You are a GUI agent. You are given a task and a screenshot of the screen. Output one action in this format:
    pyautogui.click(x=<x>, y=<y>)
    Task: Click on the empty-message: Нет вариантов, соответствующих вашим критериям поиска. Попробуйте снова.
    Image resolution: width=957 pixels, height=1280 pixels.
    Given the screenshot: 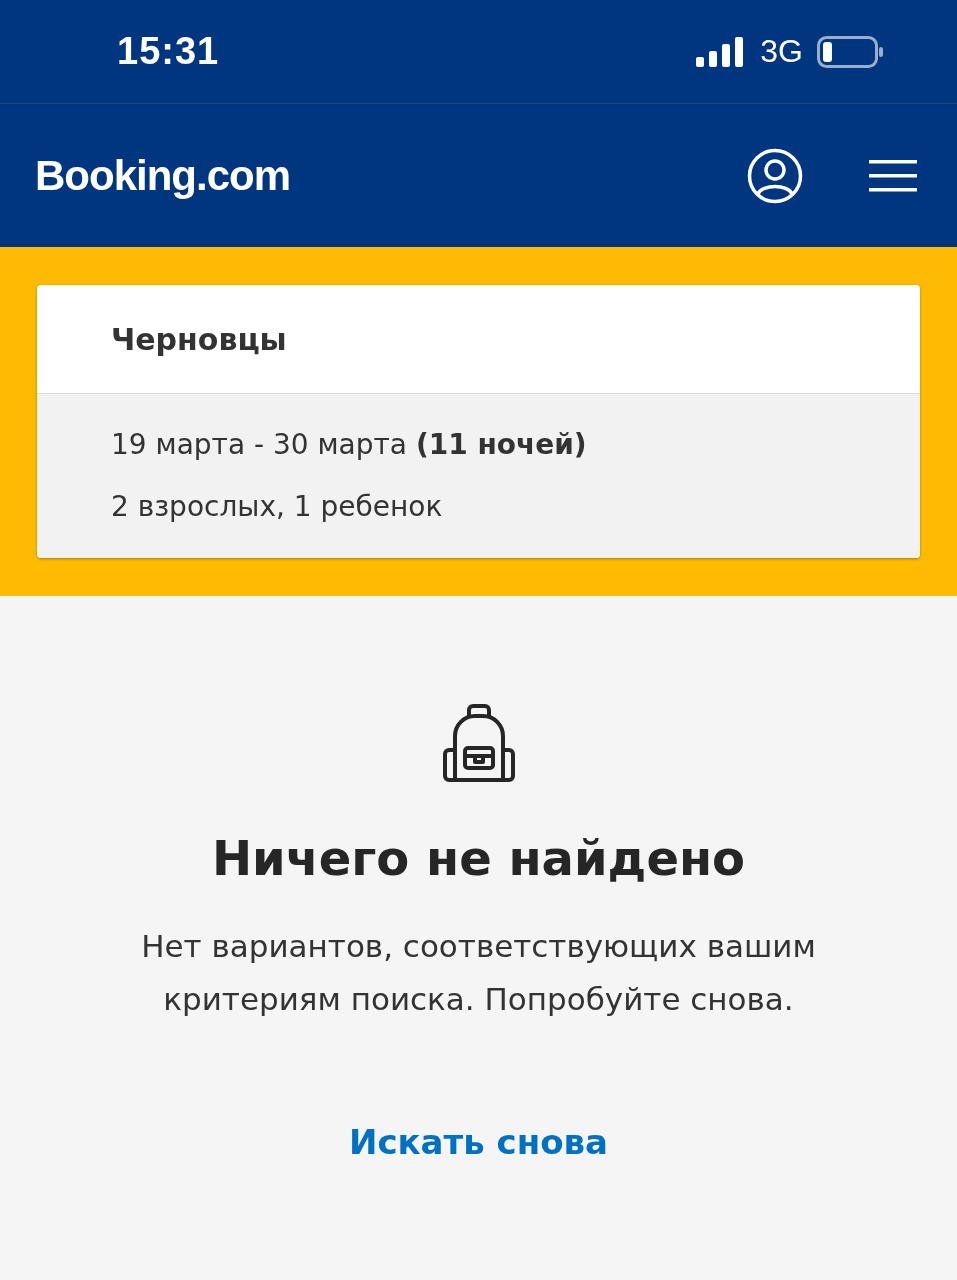 What is the action you would take?
    pyautogui.click(x=478, y=973)
    